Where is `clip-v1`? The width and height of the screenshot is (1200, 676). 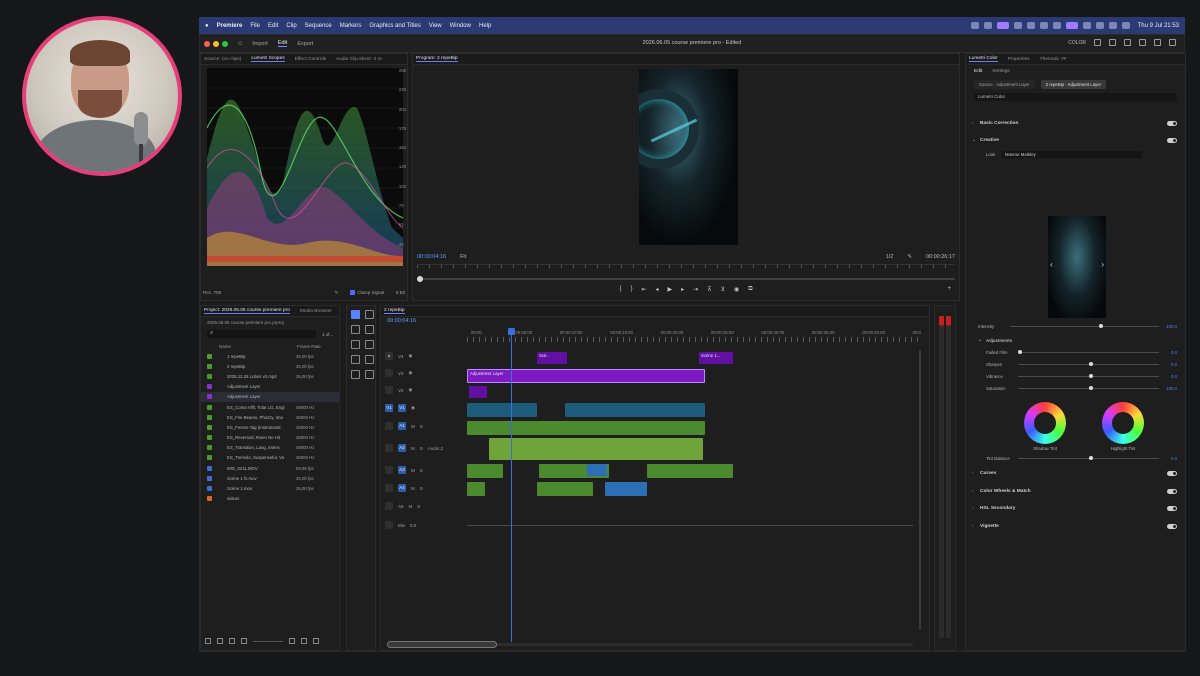
clip-v1 is located at coordinates (502, 410).